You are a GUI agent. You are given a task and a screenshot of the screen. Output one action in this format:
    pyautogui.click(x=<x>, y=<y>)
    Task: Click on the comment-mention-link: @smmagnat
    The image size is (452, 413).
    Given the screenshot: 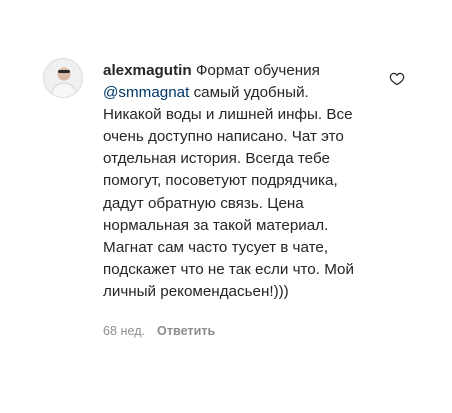 What is the action you would take?
    pyautogui.click(x=146, y=92)
    